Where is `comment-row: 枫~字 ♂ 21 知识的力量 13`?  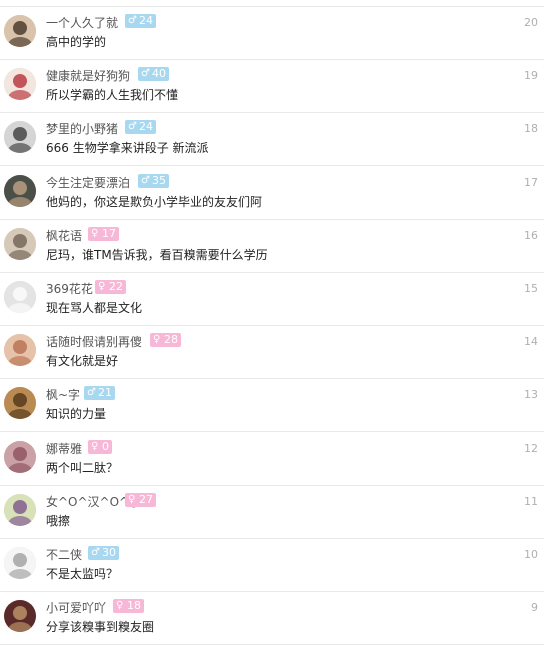 comment-row: 枫~字 ♂ 21 知识的力量 13 is located at coordinates (272, 406).